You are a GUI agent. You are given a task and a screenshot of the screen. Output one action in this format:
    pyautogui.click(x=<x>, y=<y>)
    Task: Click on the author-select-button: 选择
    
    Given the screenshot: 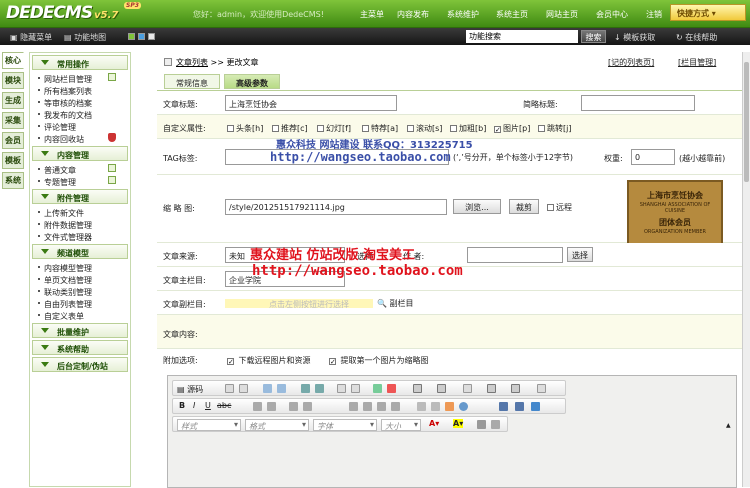 What is the action you would take?
    pyautogui.click(x=580, y=254)
    